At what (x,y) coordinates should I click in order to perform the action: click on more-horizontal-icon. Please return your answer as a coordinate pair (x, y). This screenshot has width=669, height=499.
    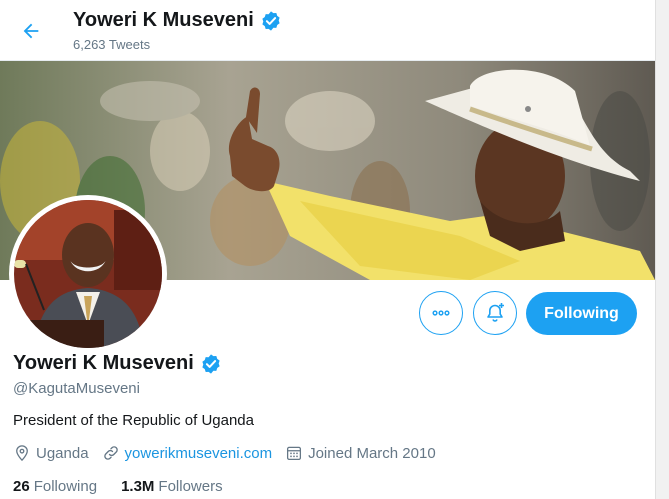
    Looking at the image, I should click on (441, 313).